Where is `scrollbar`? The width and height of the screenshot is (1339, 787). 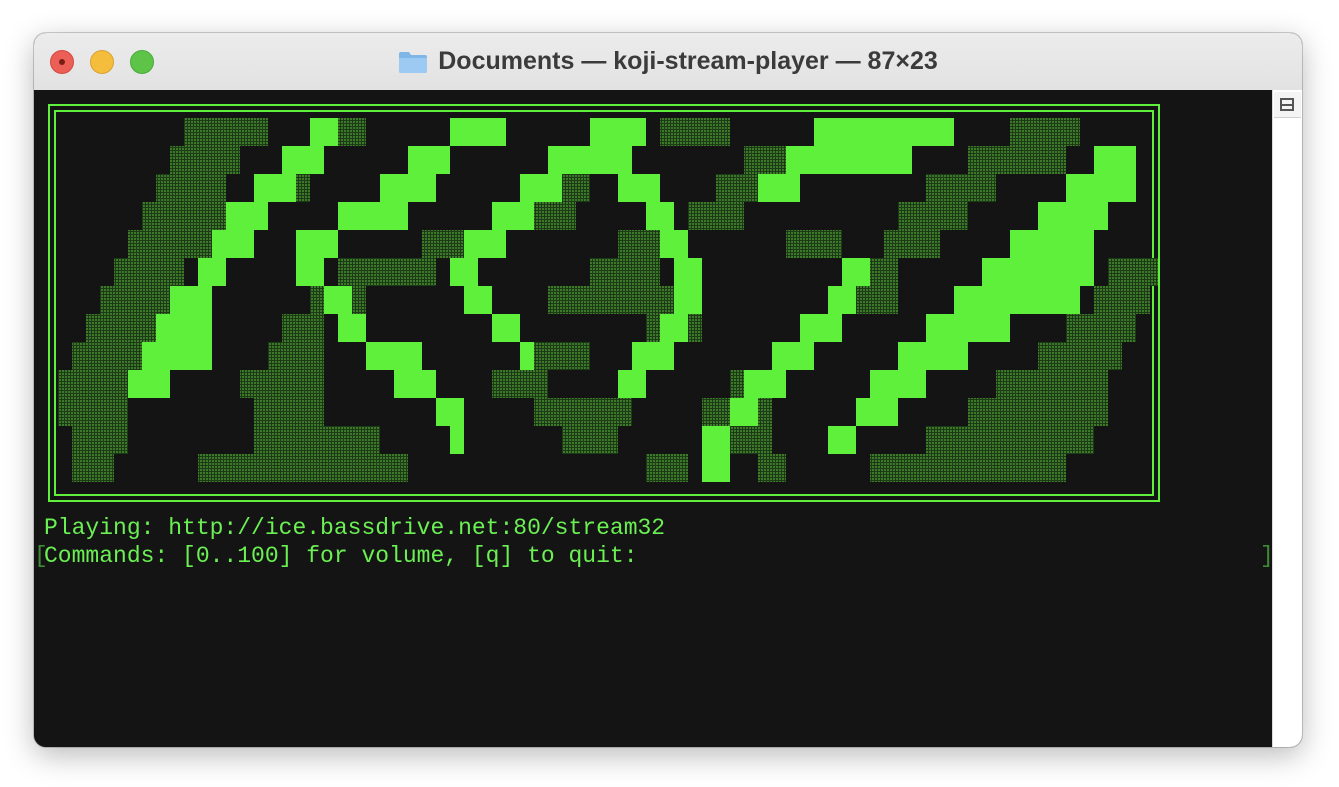
scrollbar is located at coordinates (1287, 418).